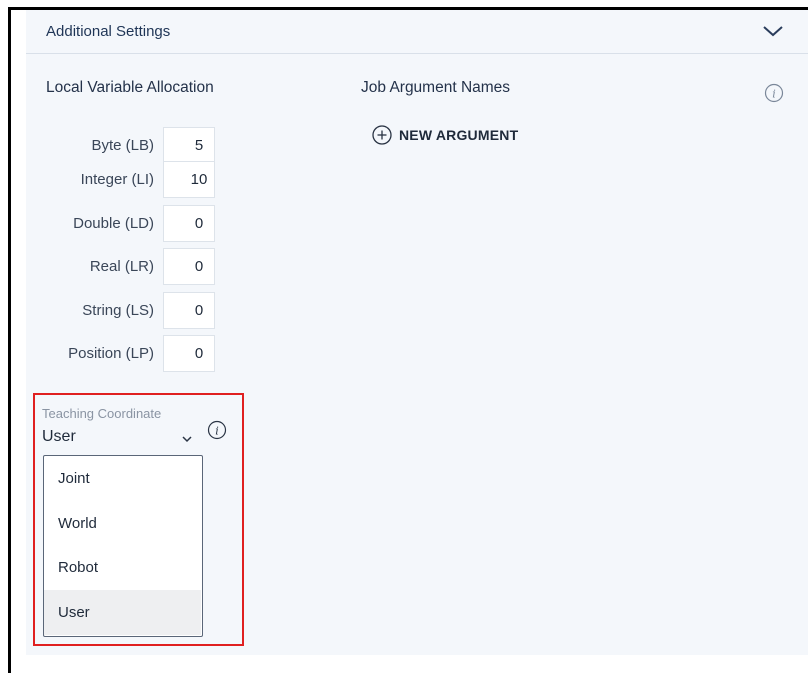 The width and height of the screenshot is (808, 673). I want to click on teaching-coordinate-label: Teaching Coordinate, so click(102, 413).